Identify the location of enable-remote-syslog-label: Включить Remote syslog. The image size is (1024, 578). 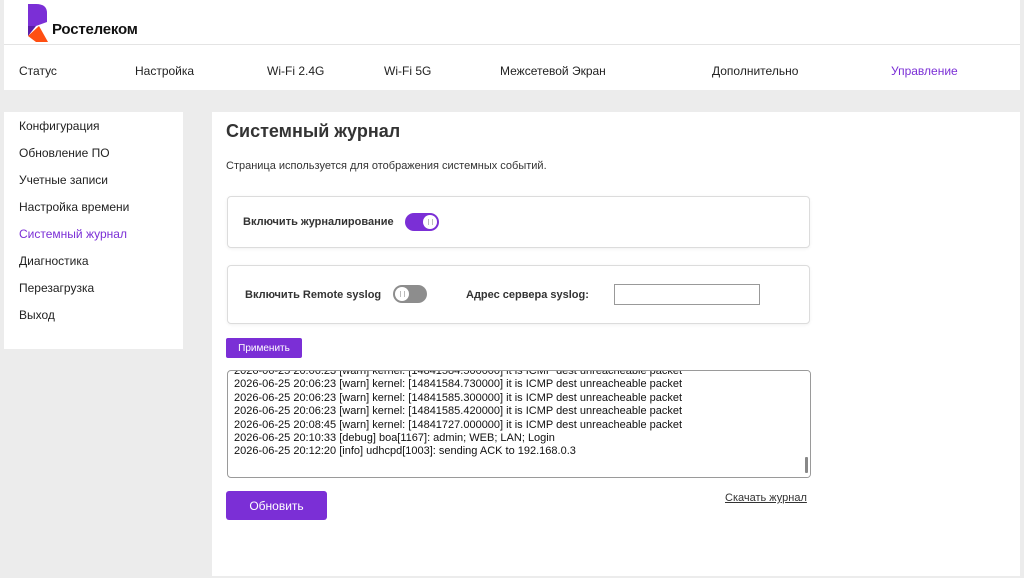
(313, 295).